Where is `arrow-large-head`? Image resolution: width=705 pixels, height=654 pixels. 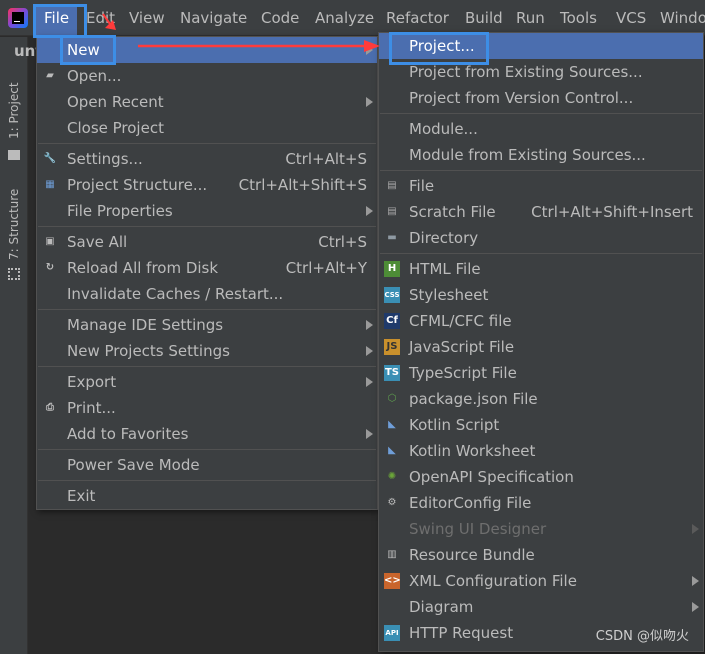
arrow-large-head is located at coordinates (372, 46).